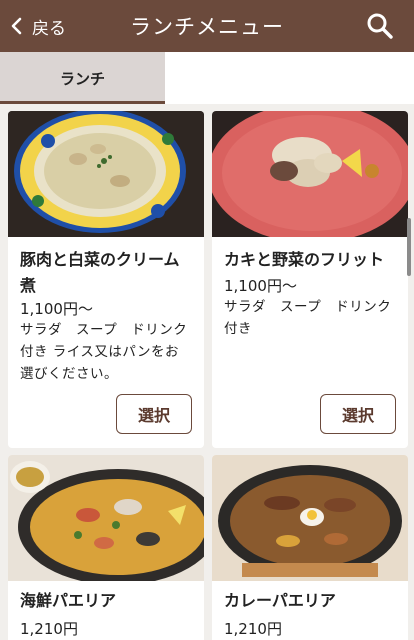 Image resolution: width=414 pixels, height=640 pixels. I want to click on menu-card: カレーパエリア 1,210円, so click(310, 547).